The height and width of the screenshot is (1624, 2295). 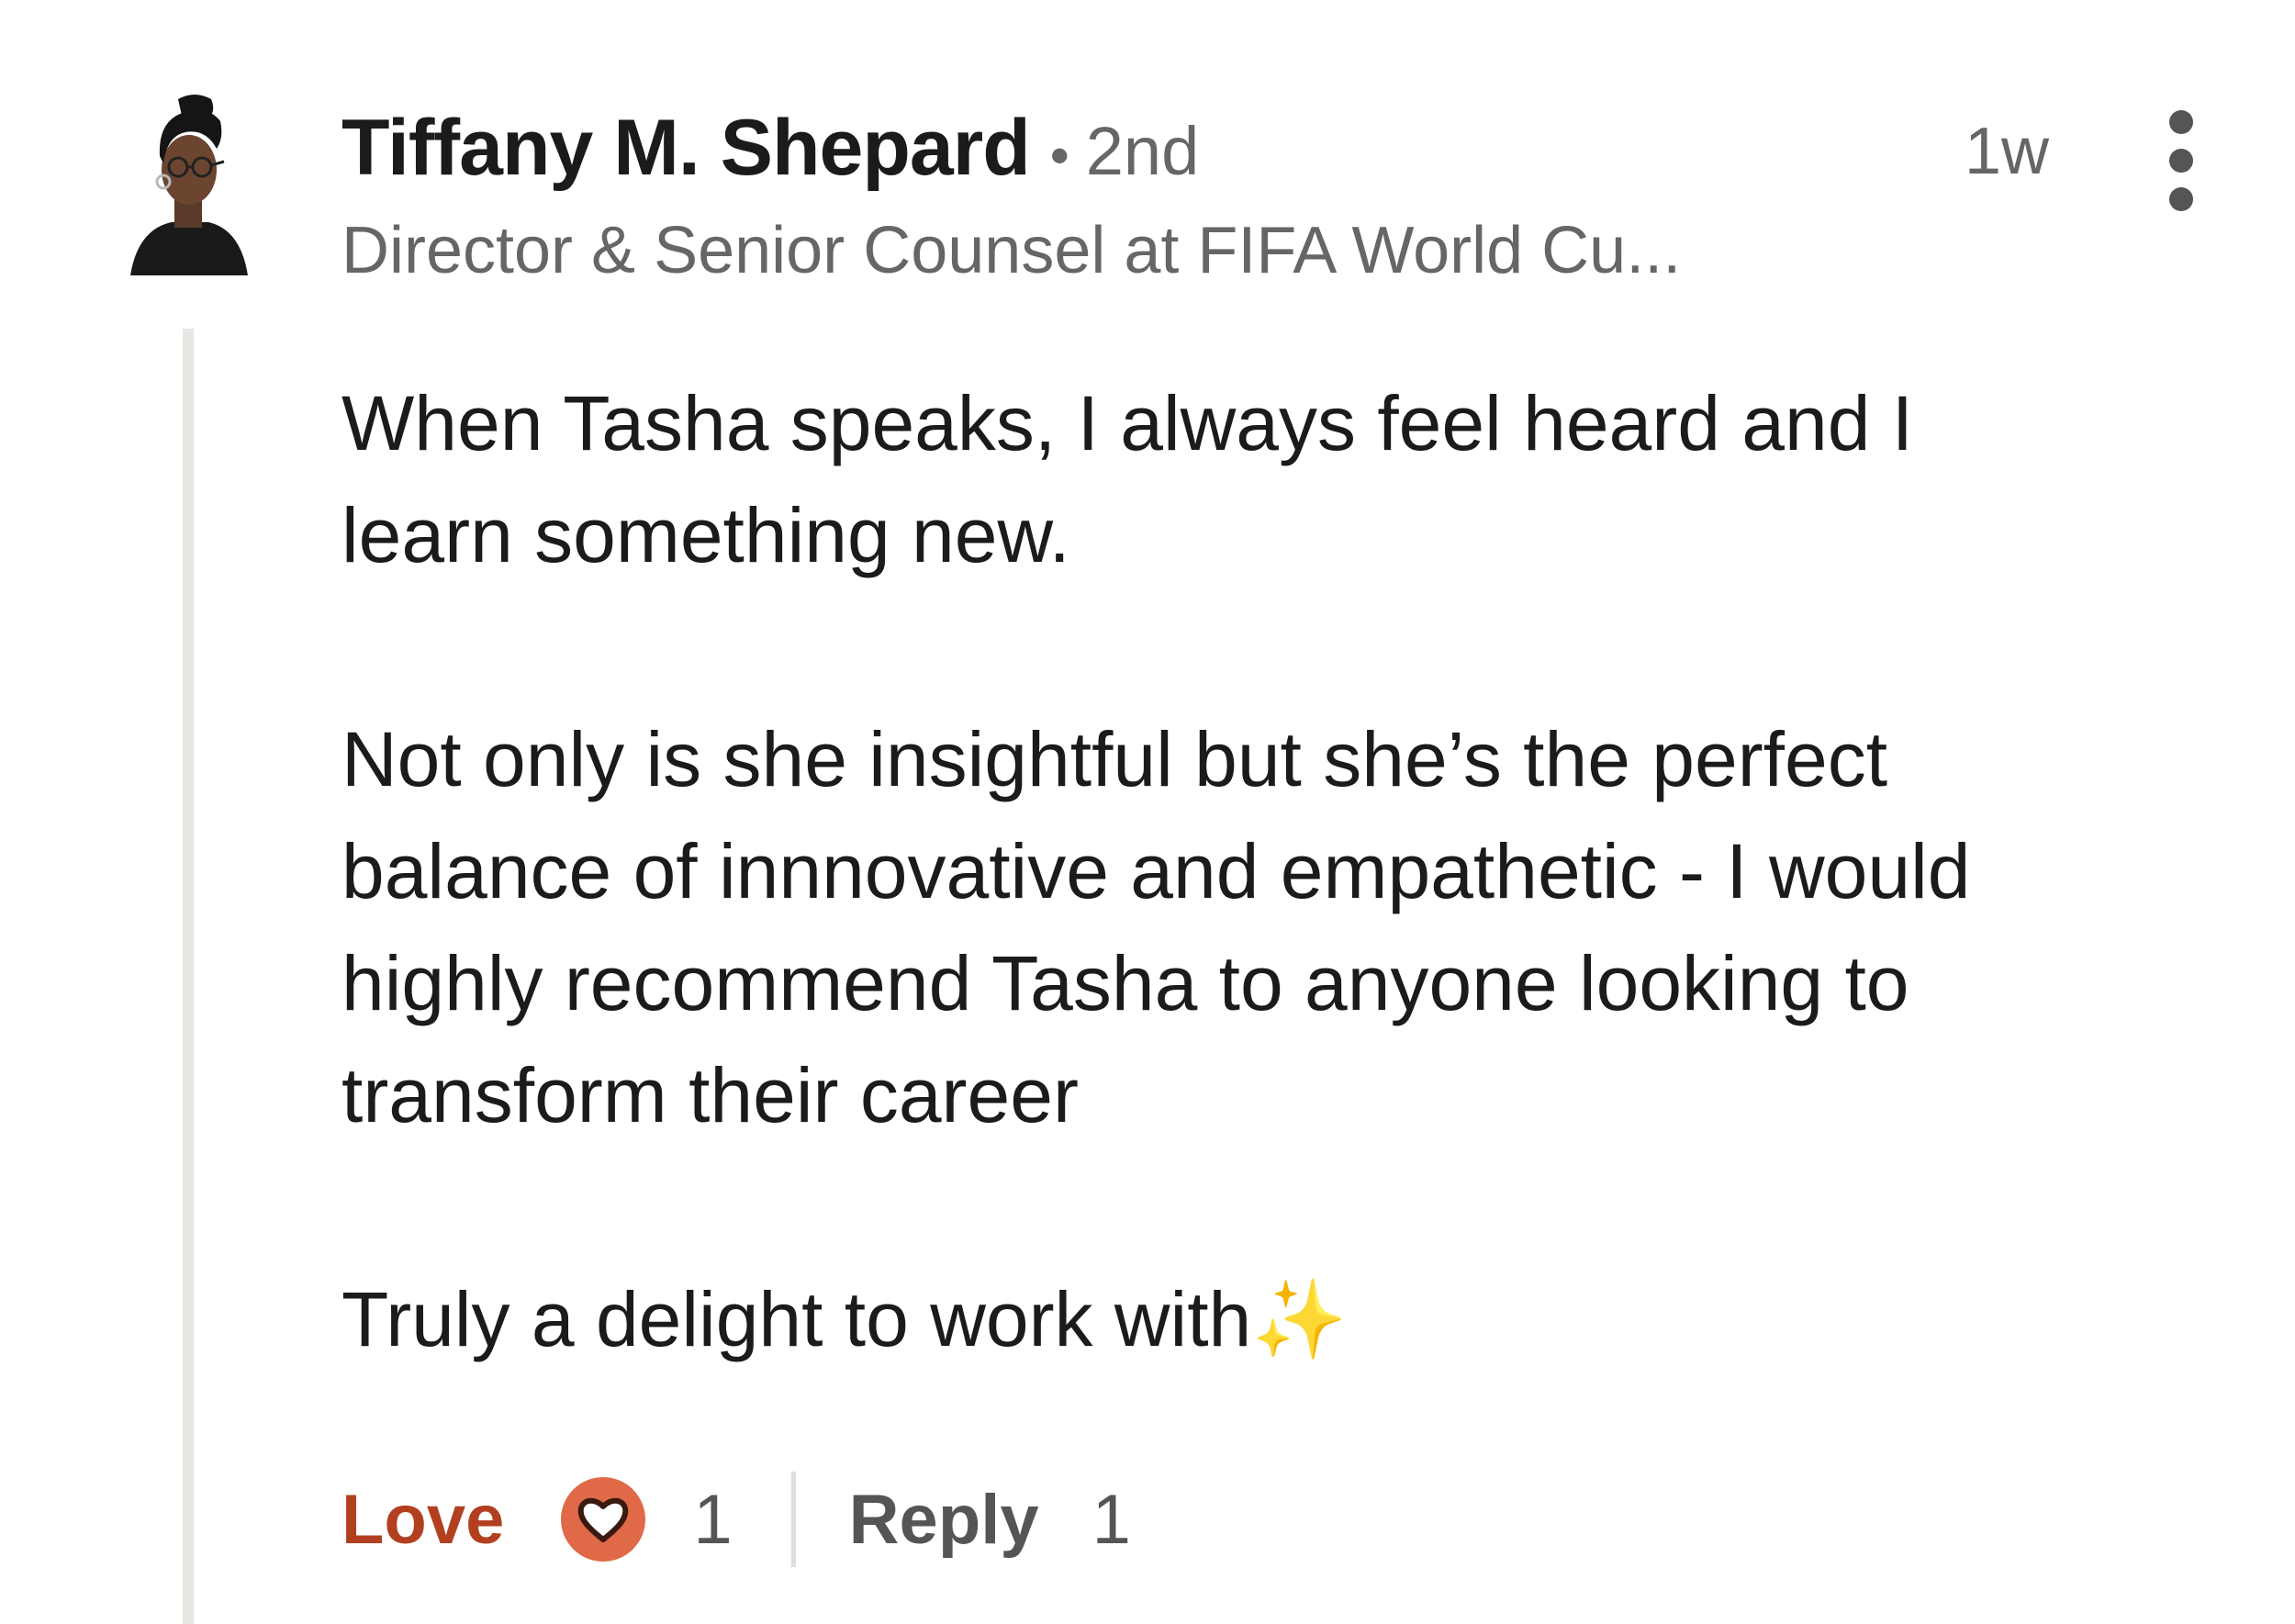 What do you see at coordinates (844, 1319) in the screenshot?
I see `comment-line: Truly a delight to work with✨` at bounding box center [844, 1319].